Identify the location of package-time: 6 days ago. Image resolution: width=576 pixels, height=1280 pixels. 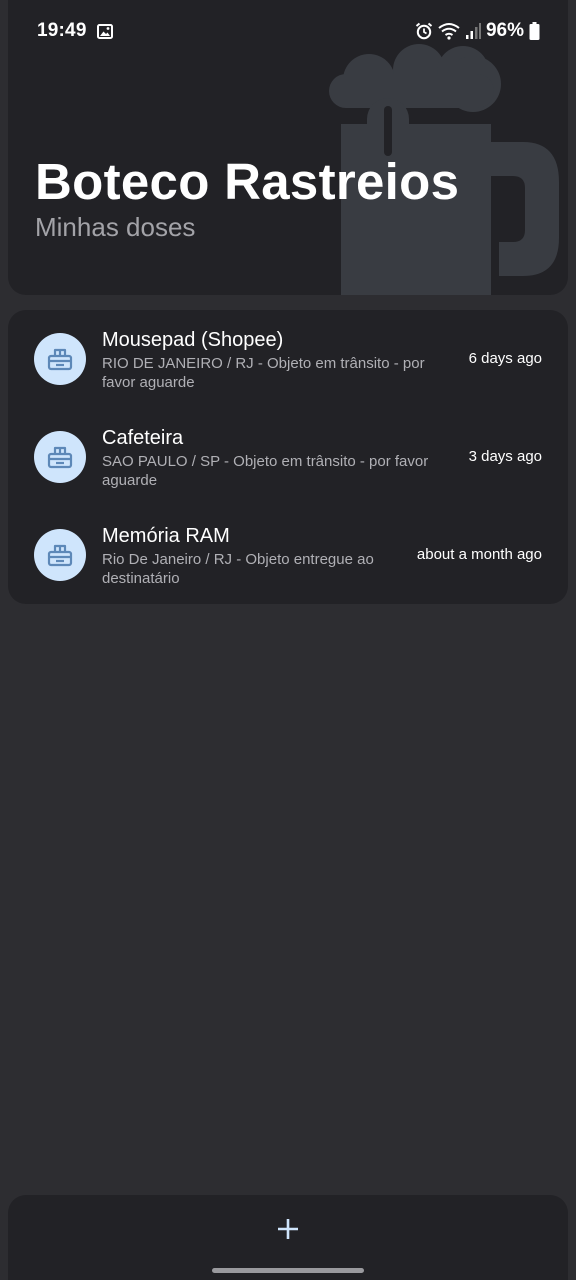
(505, 358).